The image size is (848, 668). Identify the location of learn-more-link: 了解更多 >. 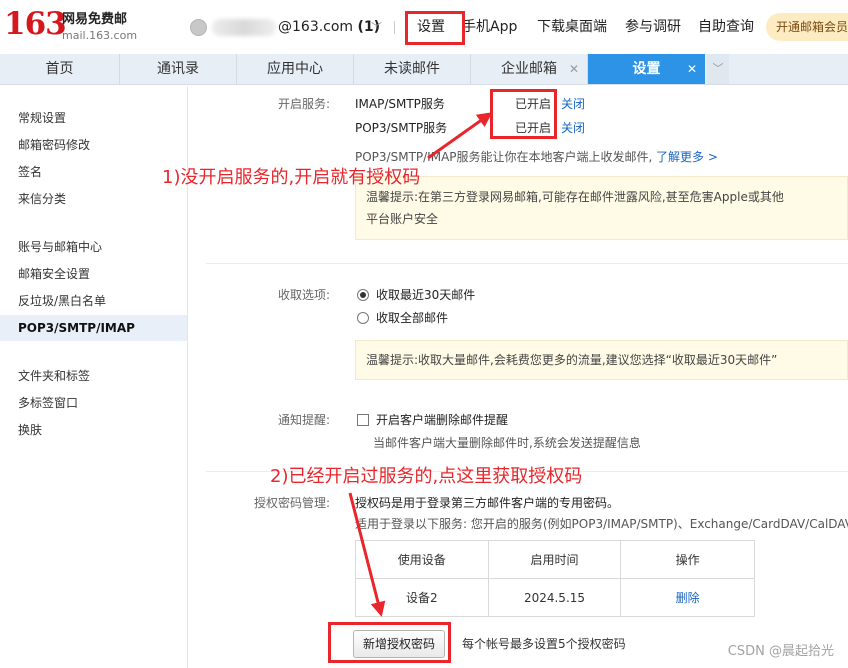
(687, 157).